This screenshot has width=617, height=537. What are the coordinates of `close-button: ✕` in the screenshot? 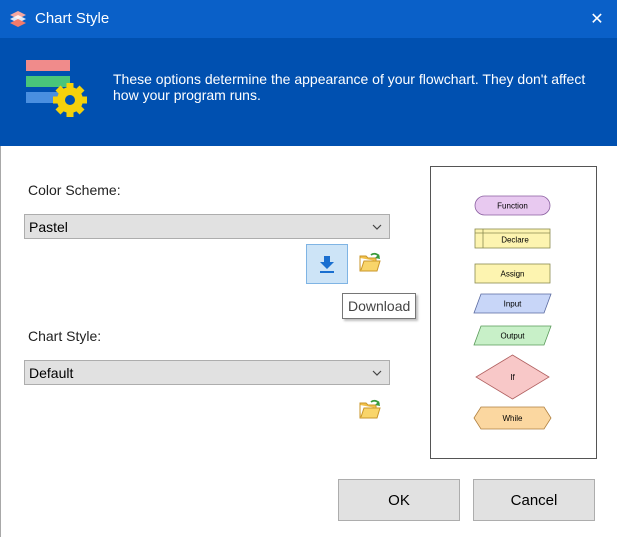 It's located at (597, 19).